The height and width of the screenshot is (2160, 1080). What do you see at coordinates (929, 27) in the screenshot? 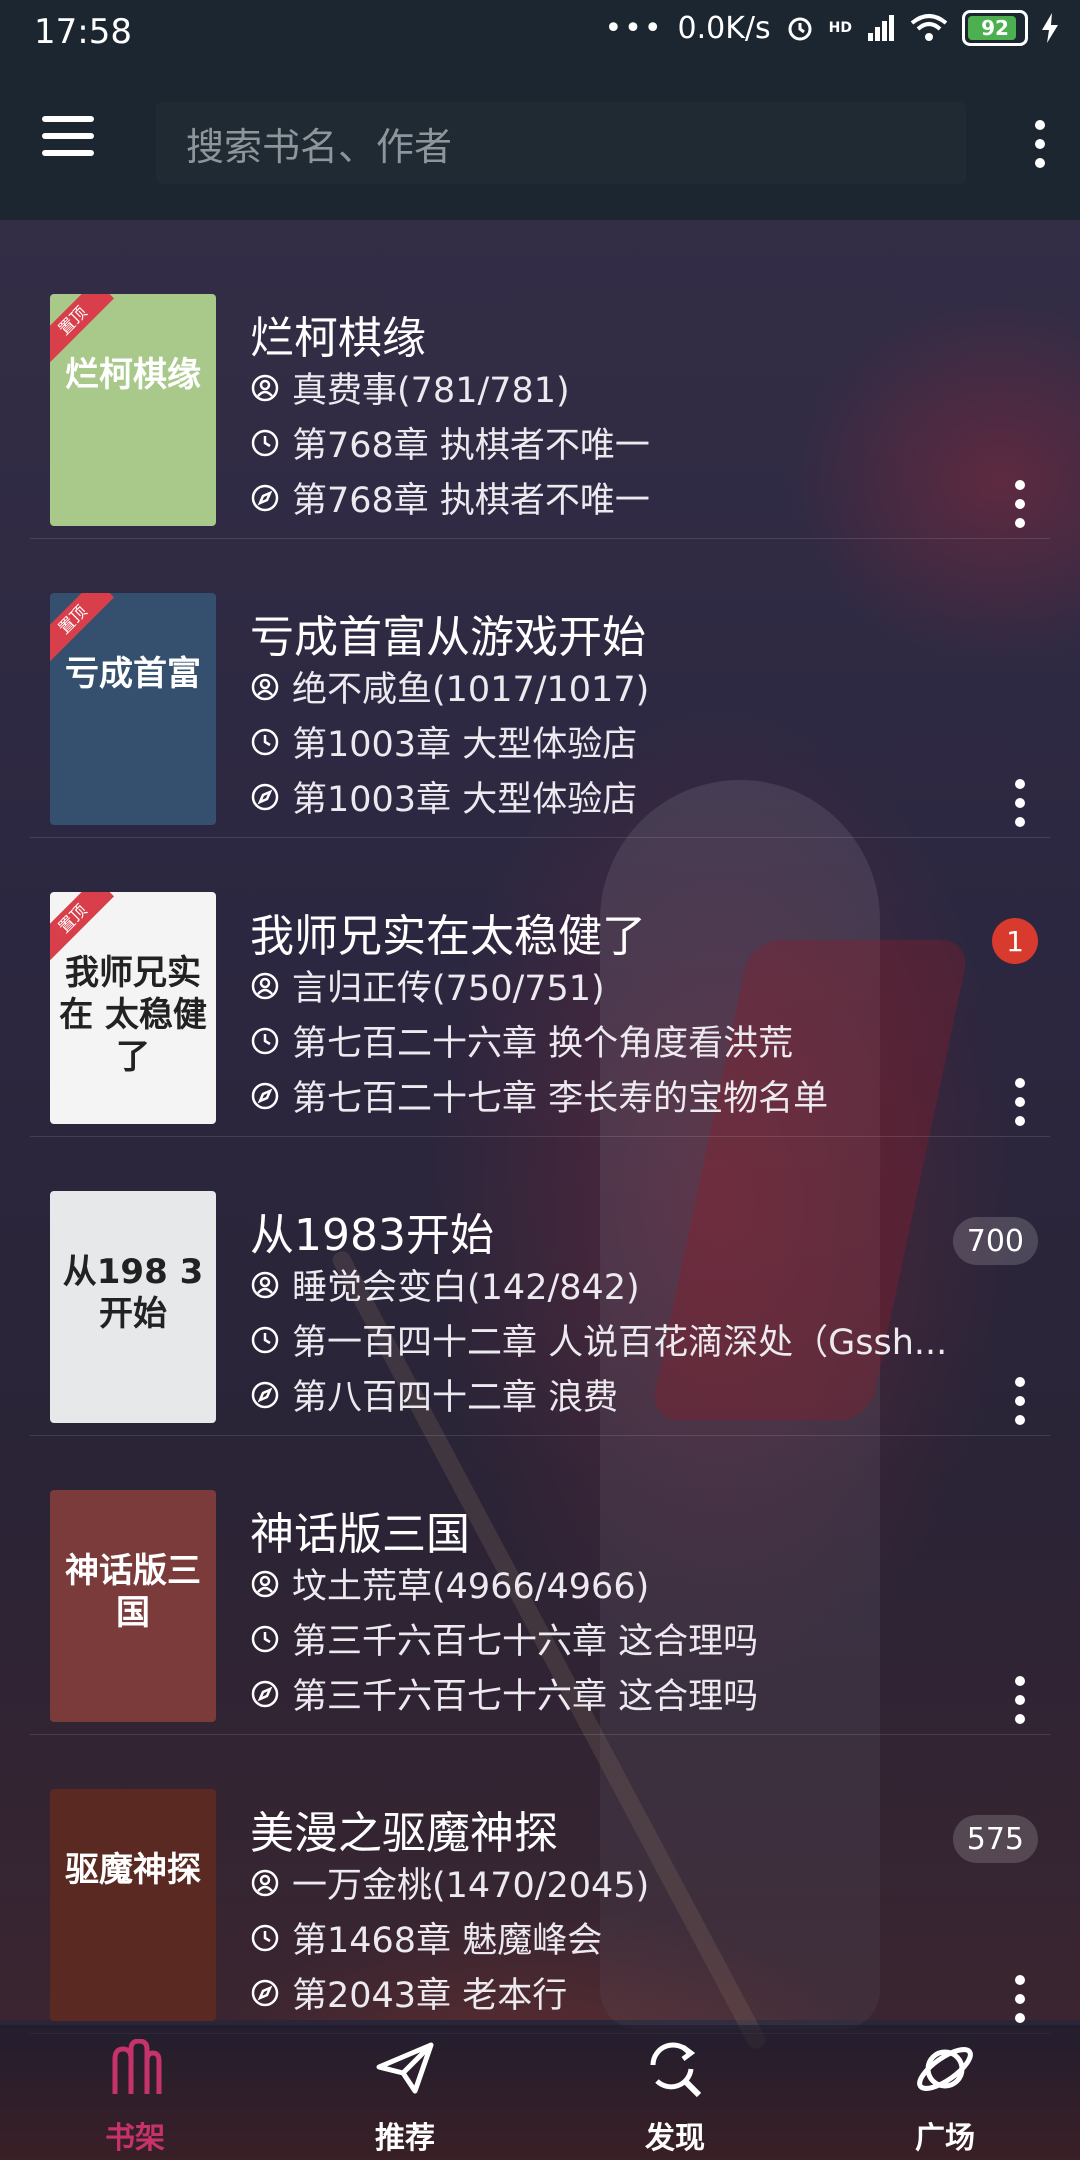
I see `wifi-icon` at bounding box center [929, 27].